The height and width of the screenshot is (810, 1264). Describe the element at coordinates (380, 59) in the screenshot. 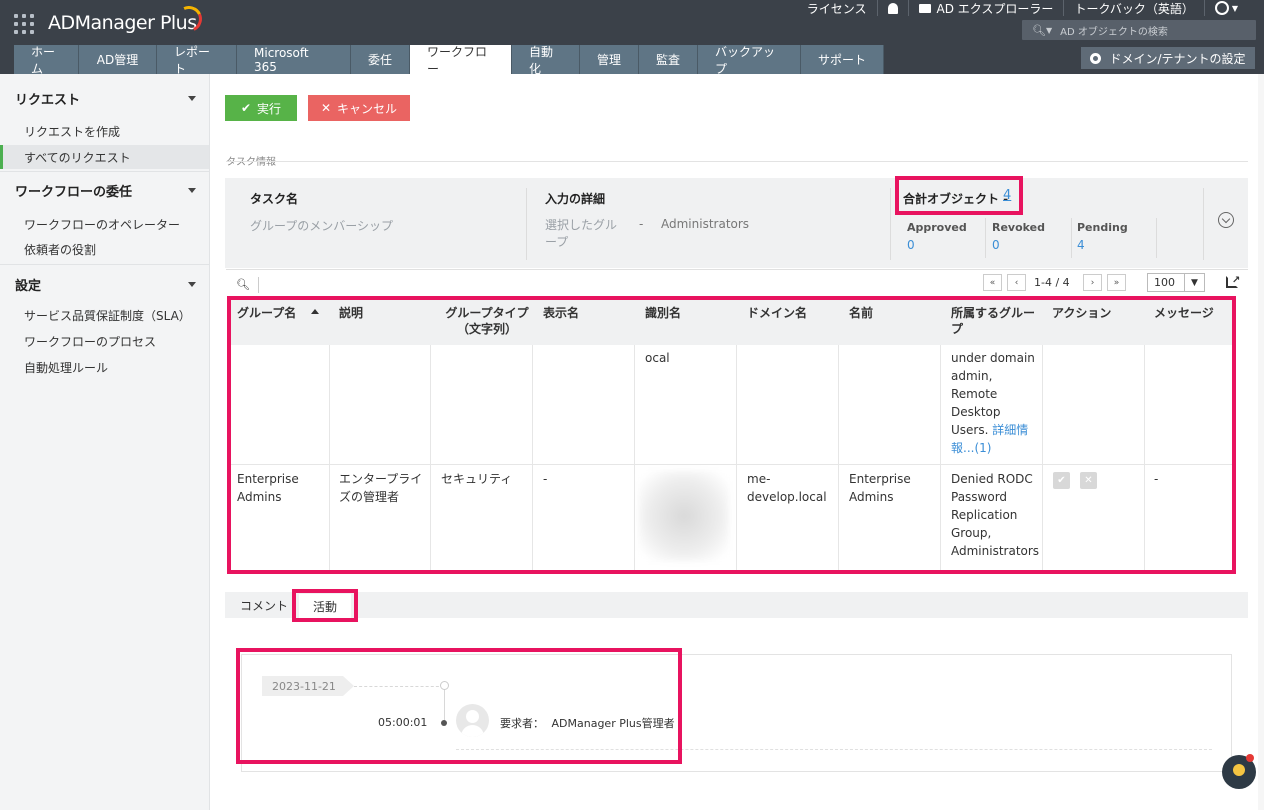

I see `nav-tab-delegation: 委任` at that location.